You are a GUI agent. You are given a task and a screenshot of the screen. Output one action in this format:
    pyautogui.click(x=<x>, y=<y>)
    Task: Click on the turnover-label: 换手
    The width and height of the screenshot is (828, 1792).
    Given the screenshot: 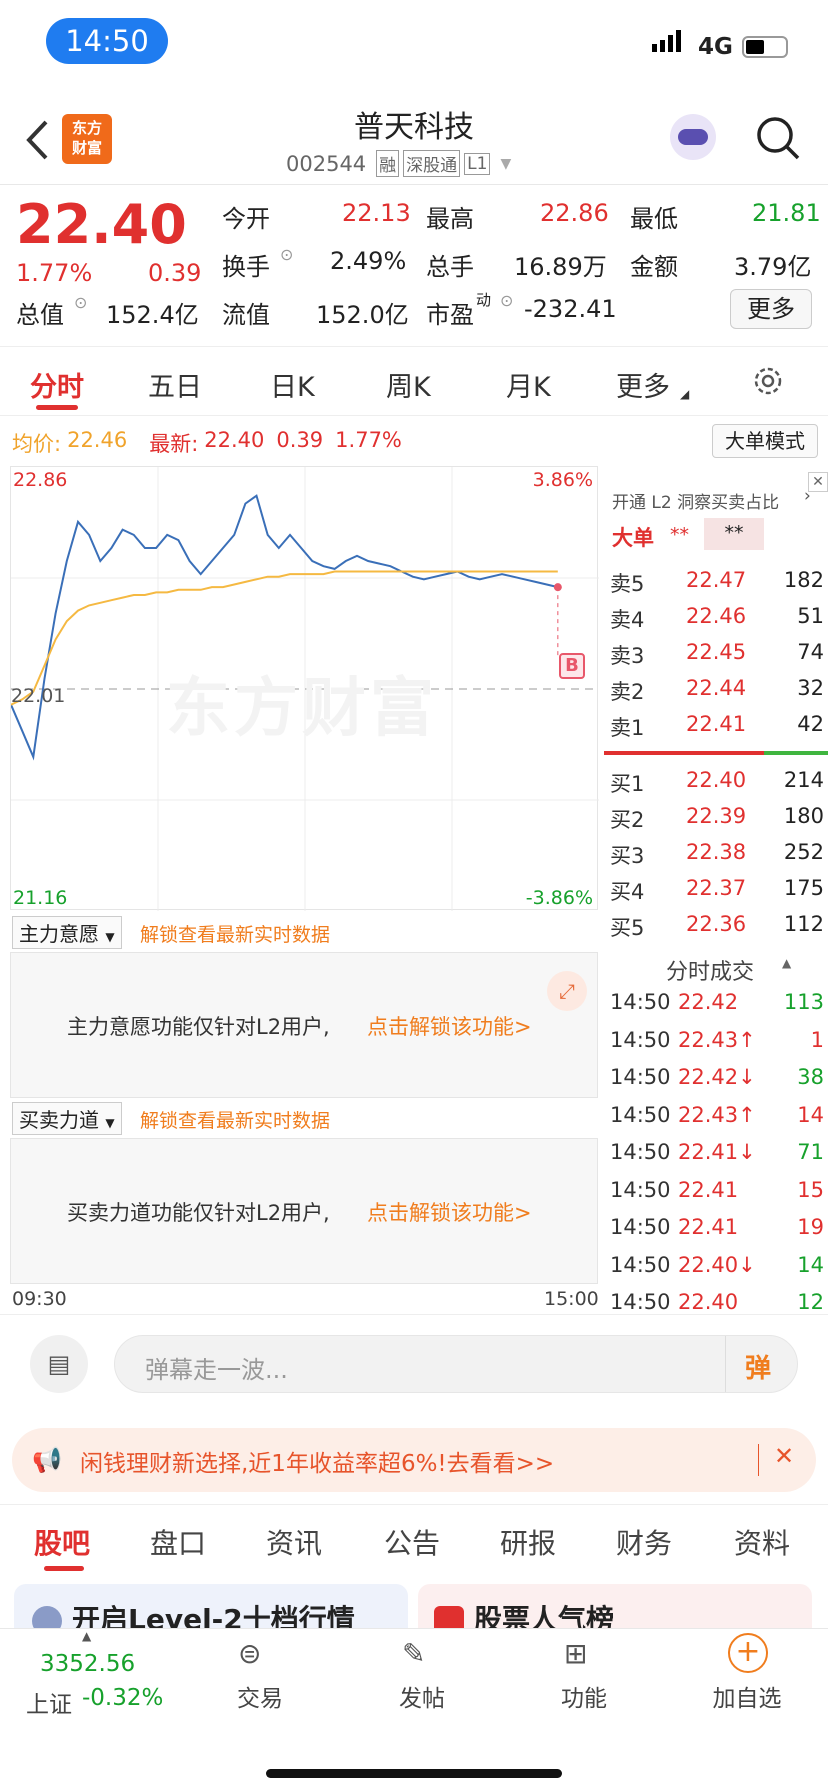 What is the action you would take?
    pyautogui.click(x=246, y=267)
    